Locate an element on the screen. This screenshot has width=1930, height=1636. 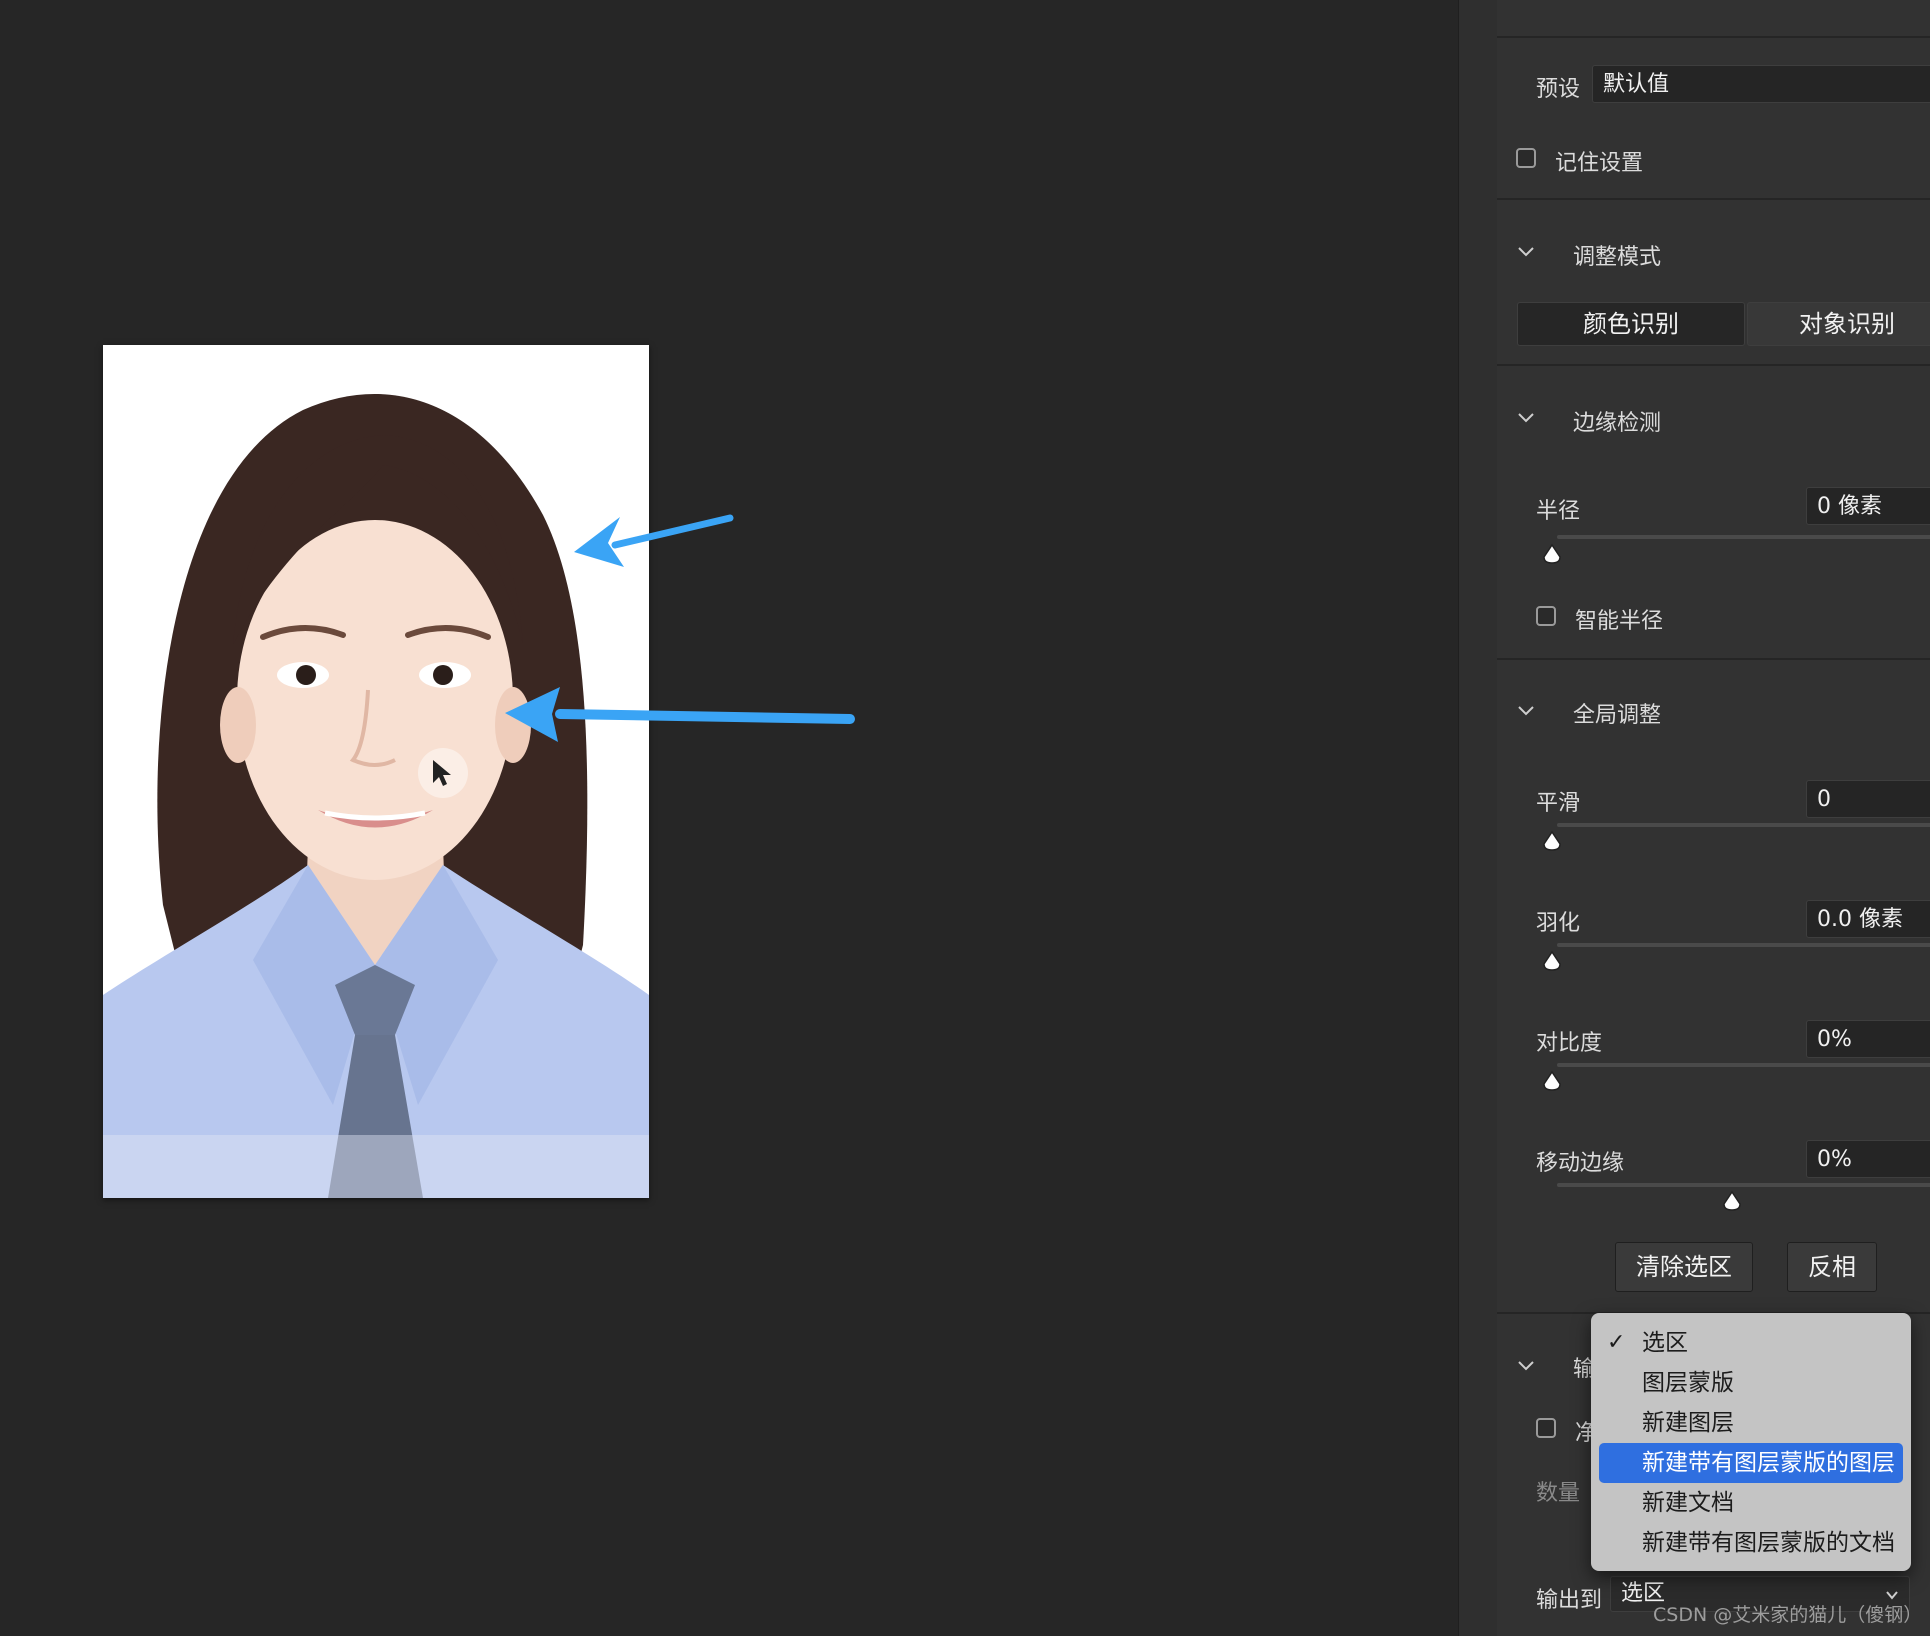
menu-option-new-layer-with-mask: 新建带有图层蒙版的图层 is located at coordinates (1751, 1463).